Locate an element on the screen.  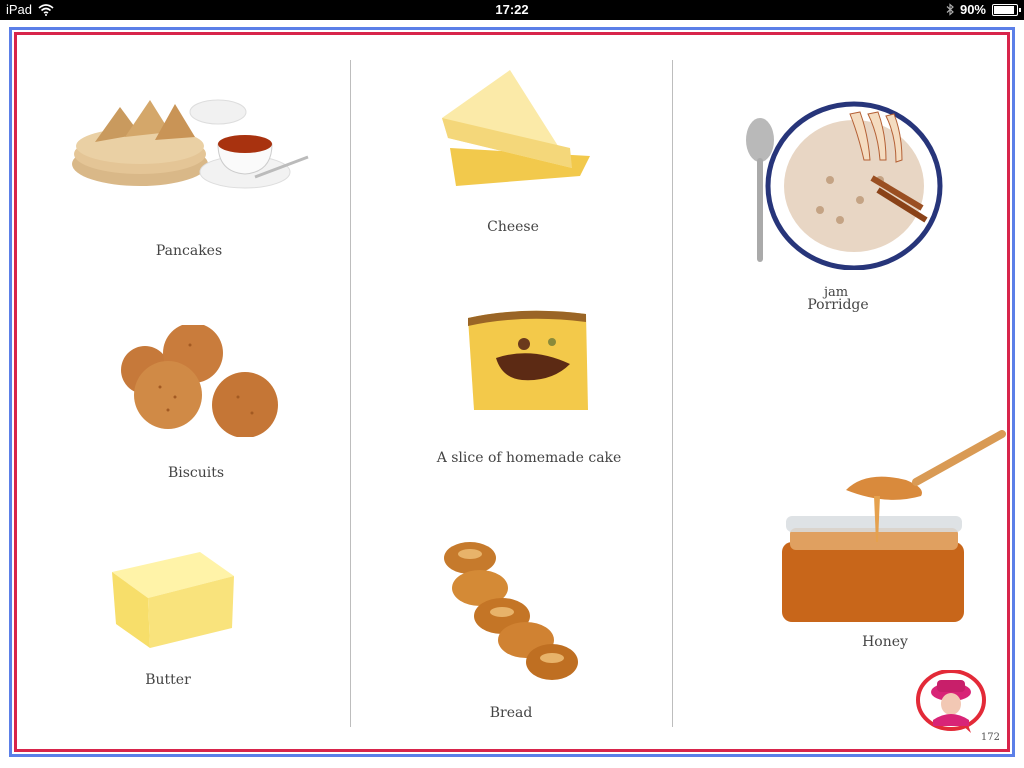
caption-honey: Honey is located at coordinates (885, 642).